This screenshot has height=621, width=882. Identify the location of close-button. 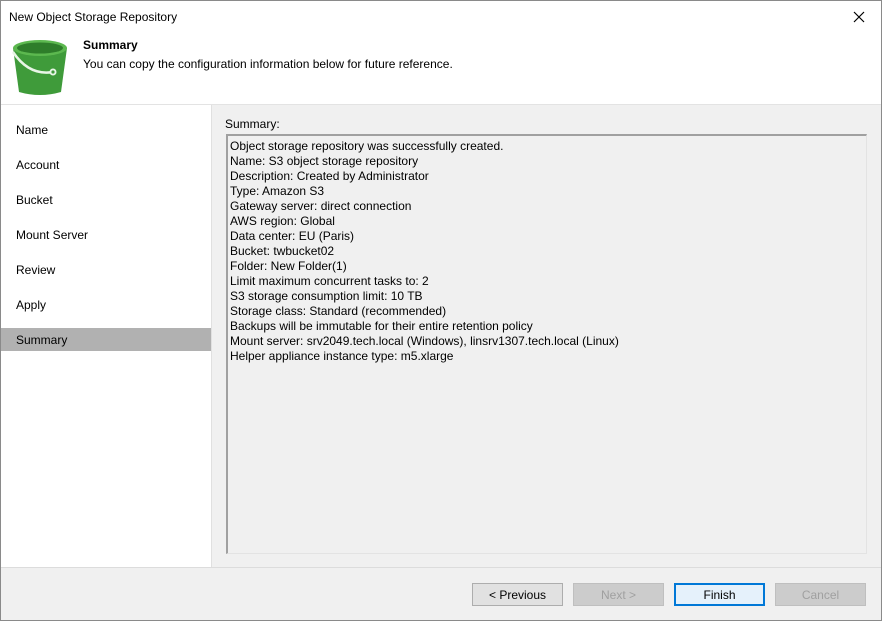
(859, 16).